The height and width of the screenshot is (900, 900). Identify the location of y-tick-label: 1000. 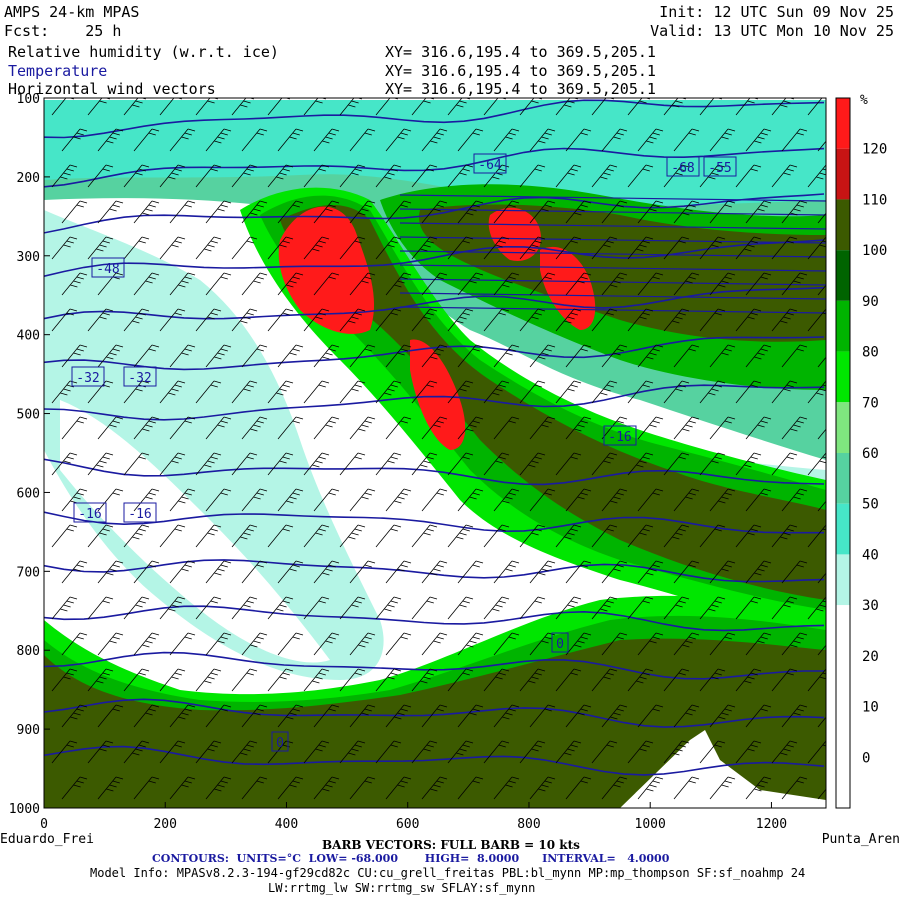
(24, 809).